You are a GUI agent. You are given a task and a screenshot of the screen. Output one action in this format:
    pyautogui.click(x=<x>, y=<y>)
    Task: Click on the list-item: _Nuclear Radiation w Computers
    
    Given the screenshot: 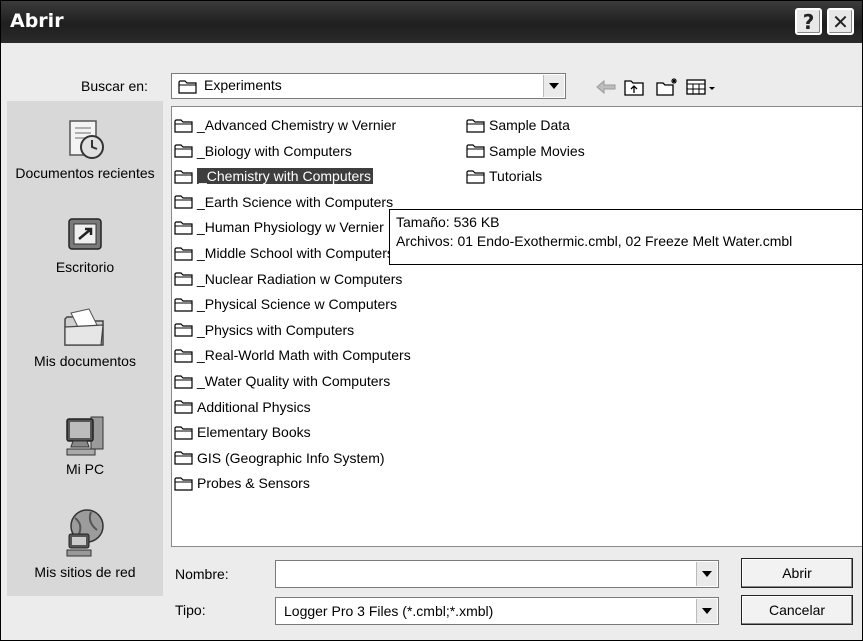 What is the action you would take?
    pyautogui.click(x=288, y=279)
    